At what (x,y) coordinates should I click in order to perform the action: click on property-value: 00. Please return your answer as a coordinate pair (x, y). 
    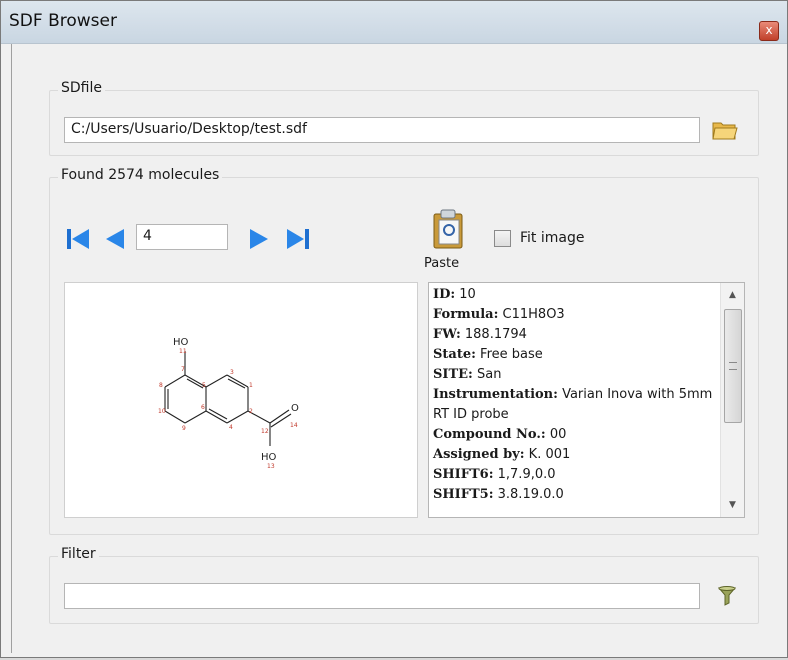
    Looking at the image, I should click on (556, 434).